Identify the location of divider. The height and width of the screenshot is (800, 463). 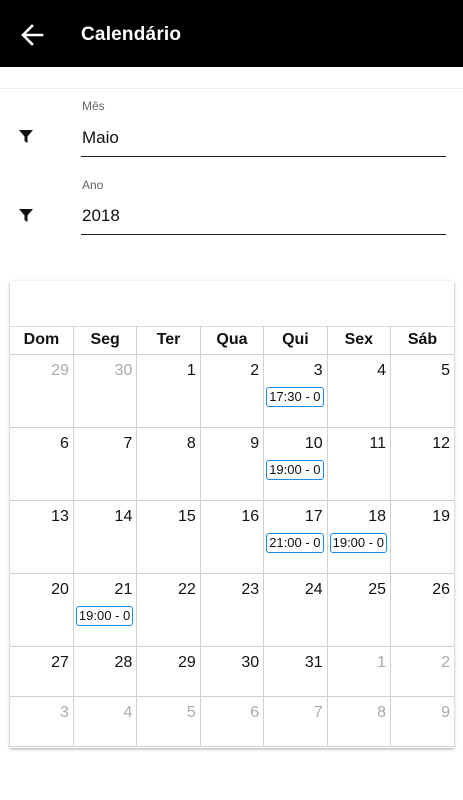
(231, 88).